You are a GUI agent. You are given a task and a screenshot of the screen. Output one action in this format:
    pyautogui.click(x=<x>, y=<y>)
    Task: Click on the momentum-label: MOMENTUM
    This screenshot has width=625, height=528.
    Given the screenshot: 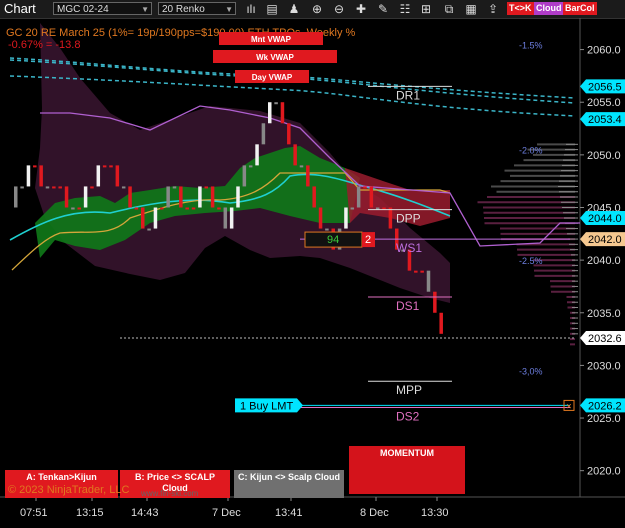 What is the action you would take?
    pyautogui.click(x=407, y=453)
    